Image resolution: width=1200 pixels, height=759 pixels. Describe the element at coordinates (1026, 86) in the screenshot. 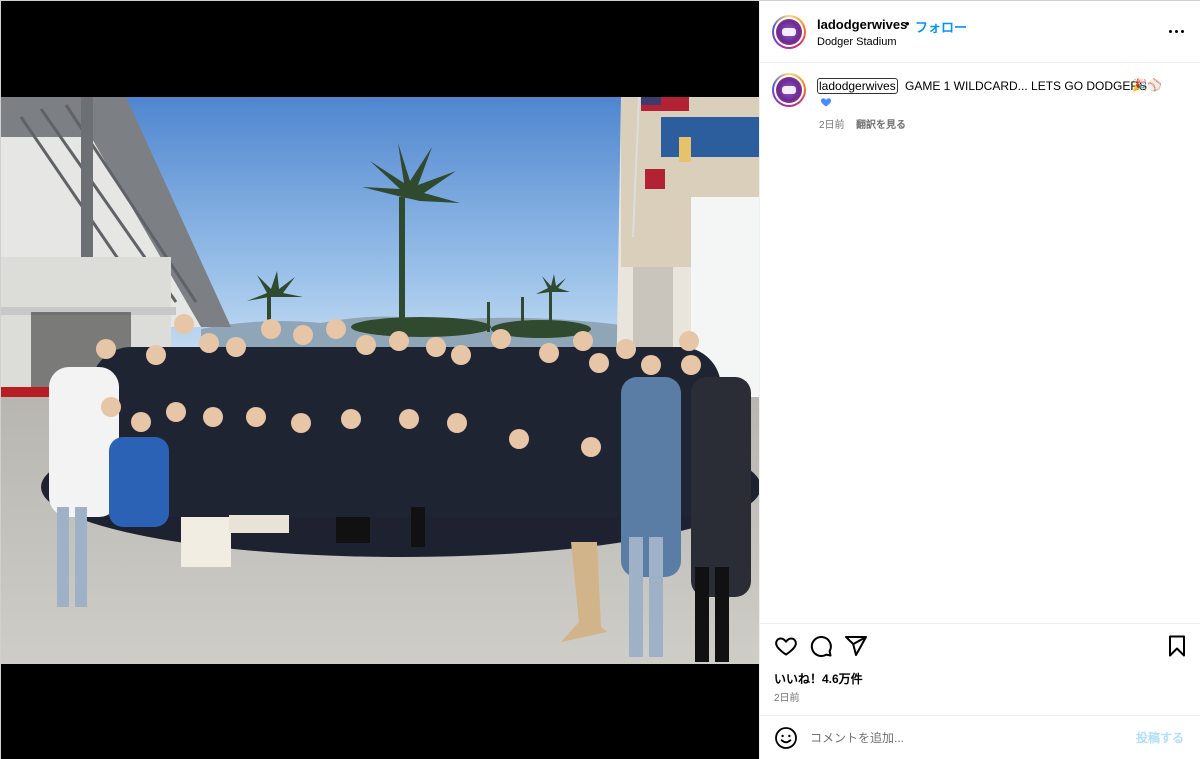

I see `caption-text: GAME 1 WILDCARD... LETS GO DODGERS` at that location.